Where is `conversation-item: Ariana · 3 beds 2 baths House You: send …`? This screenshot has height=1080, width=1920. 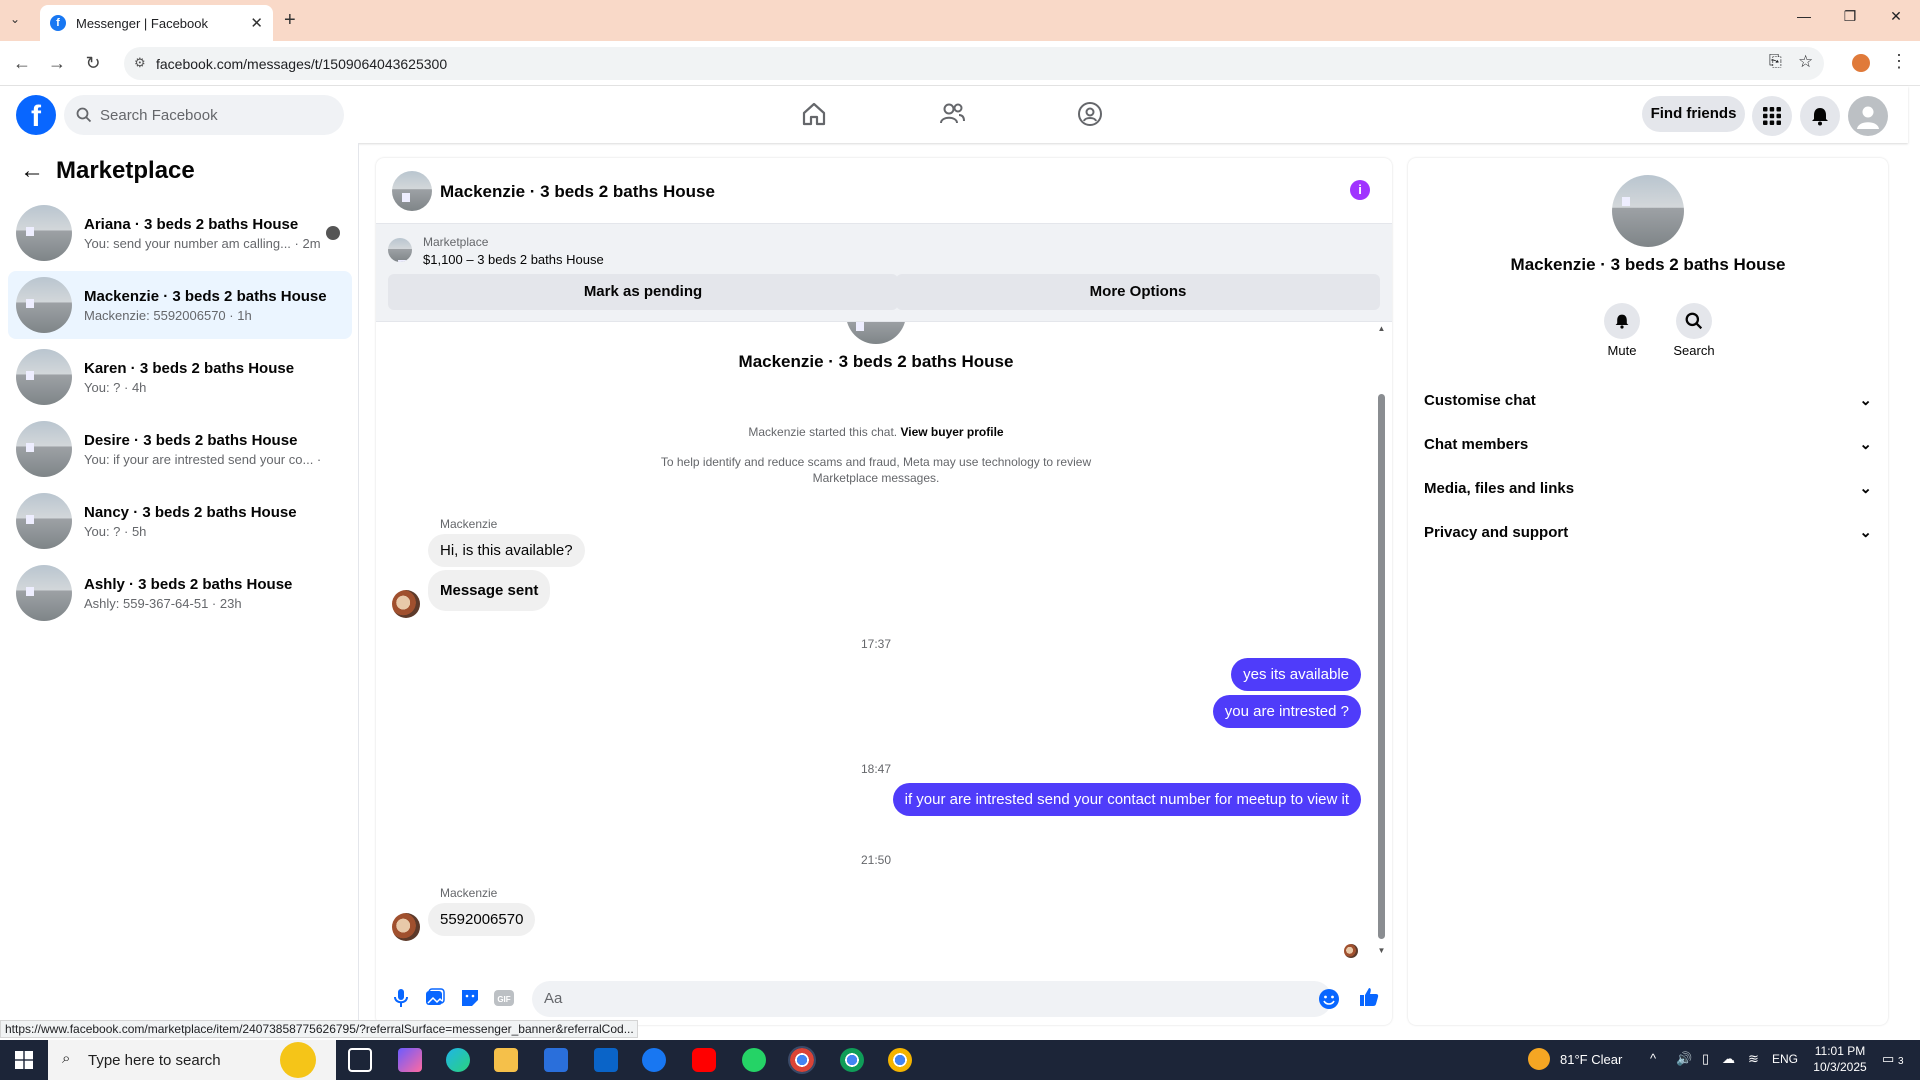
conversation-item: Ariana · 3 beds 2 baths House You: send … is located at coordinates (180, 233).